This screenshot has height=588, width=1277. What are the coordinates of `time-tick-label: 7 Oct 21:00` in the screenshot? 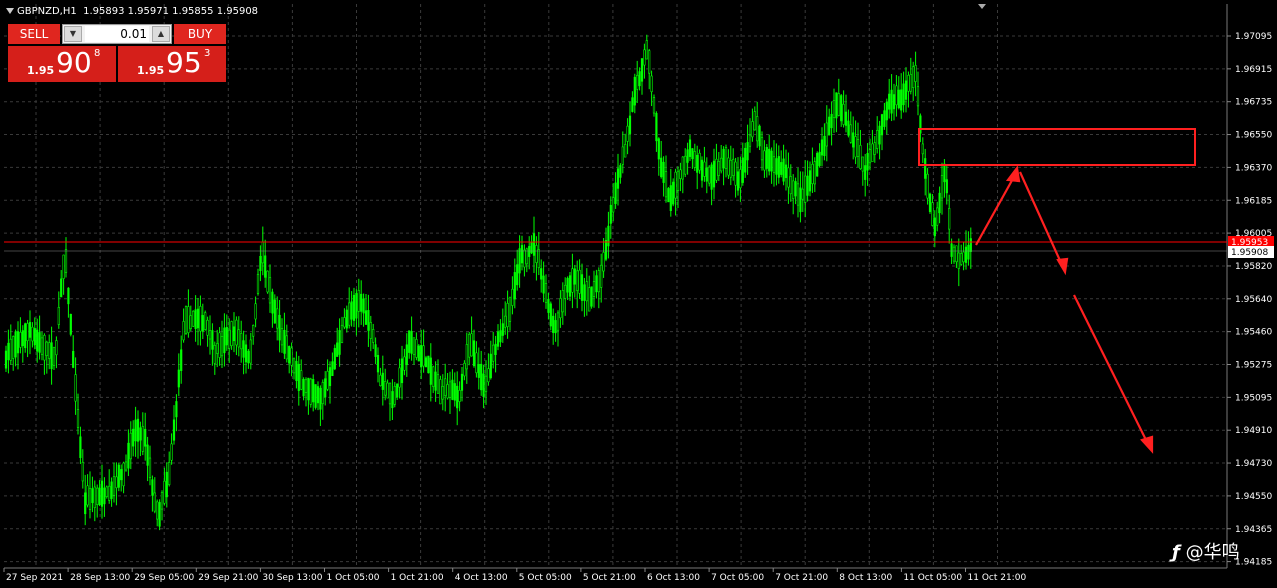 It's located at (801, 578).